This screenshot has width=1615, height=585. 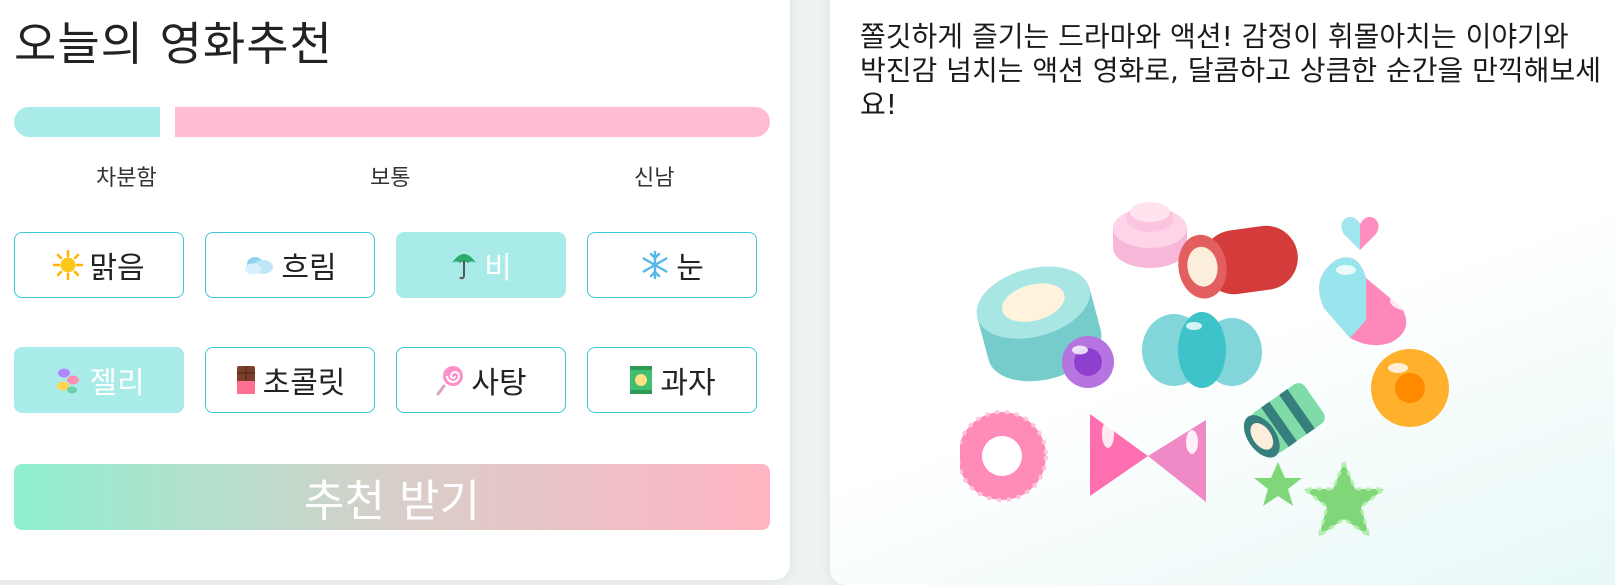 What do you see at coordinates (654, 178) in the screenshot?
I see `mood-label-excited: 신남` at bounding box center [654, 178].